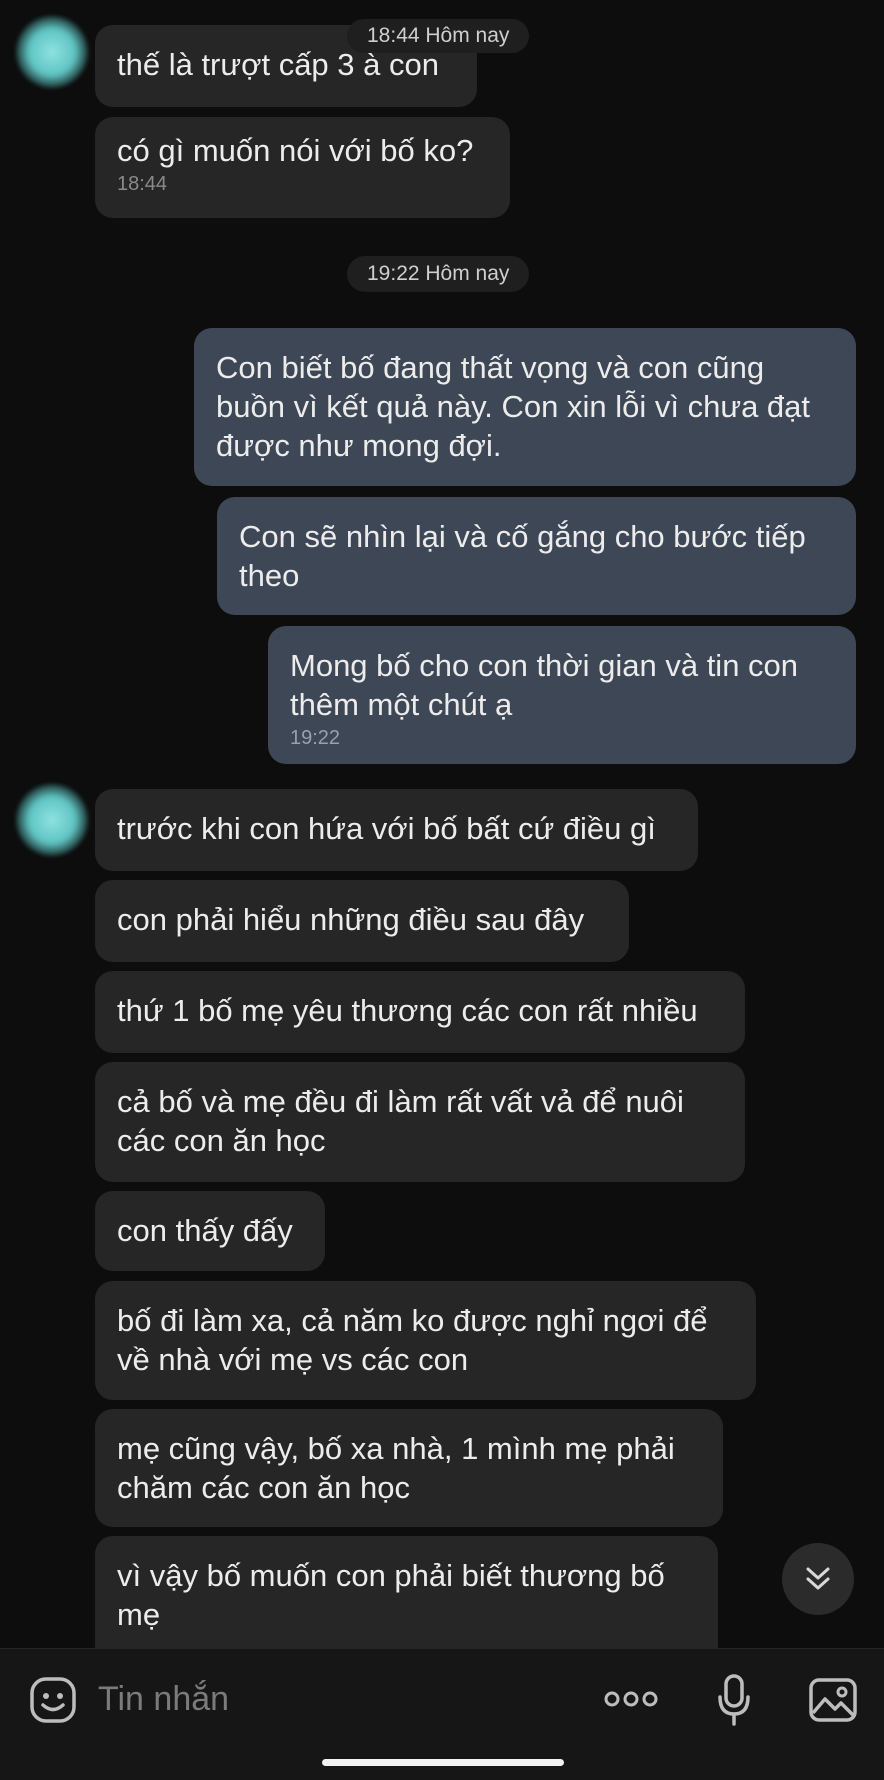 The width and height of the screenshot is (884, 1780). I want to click on message-bubble: trước khi con hứa với bố bất cứ điều gì, so click(396, 830).